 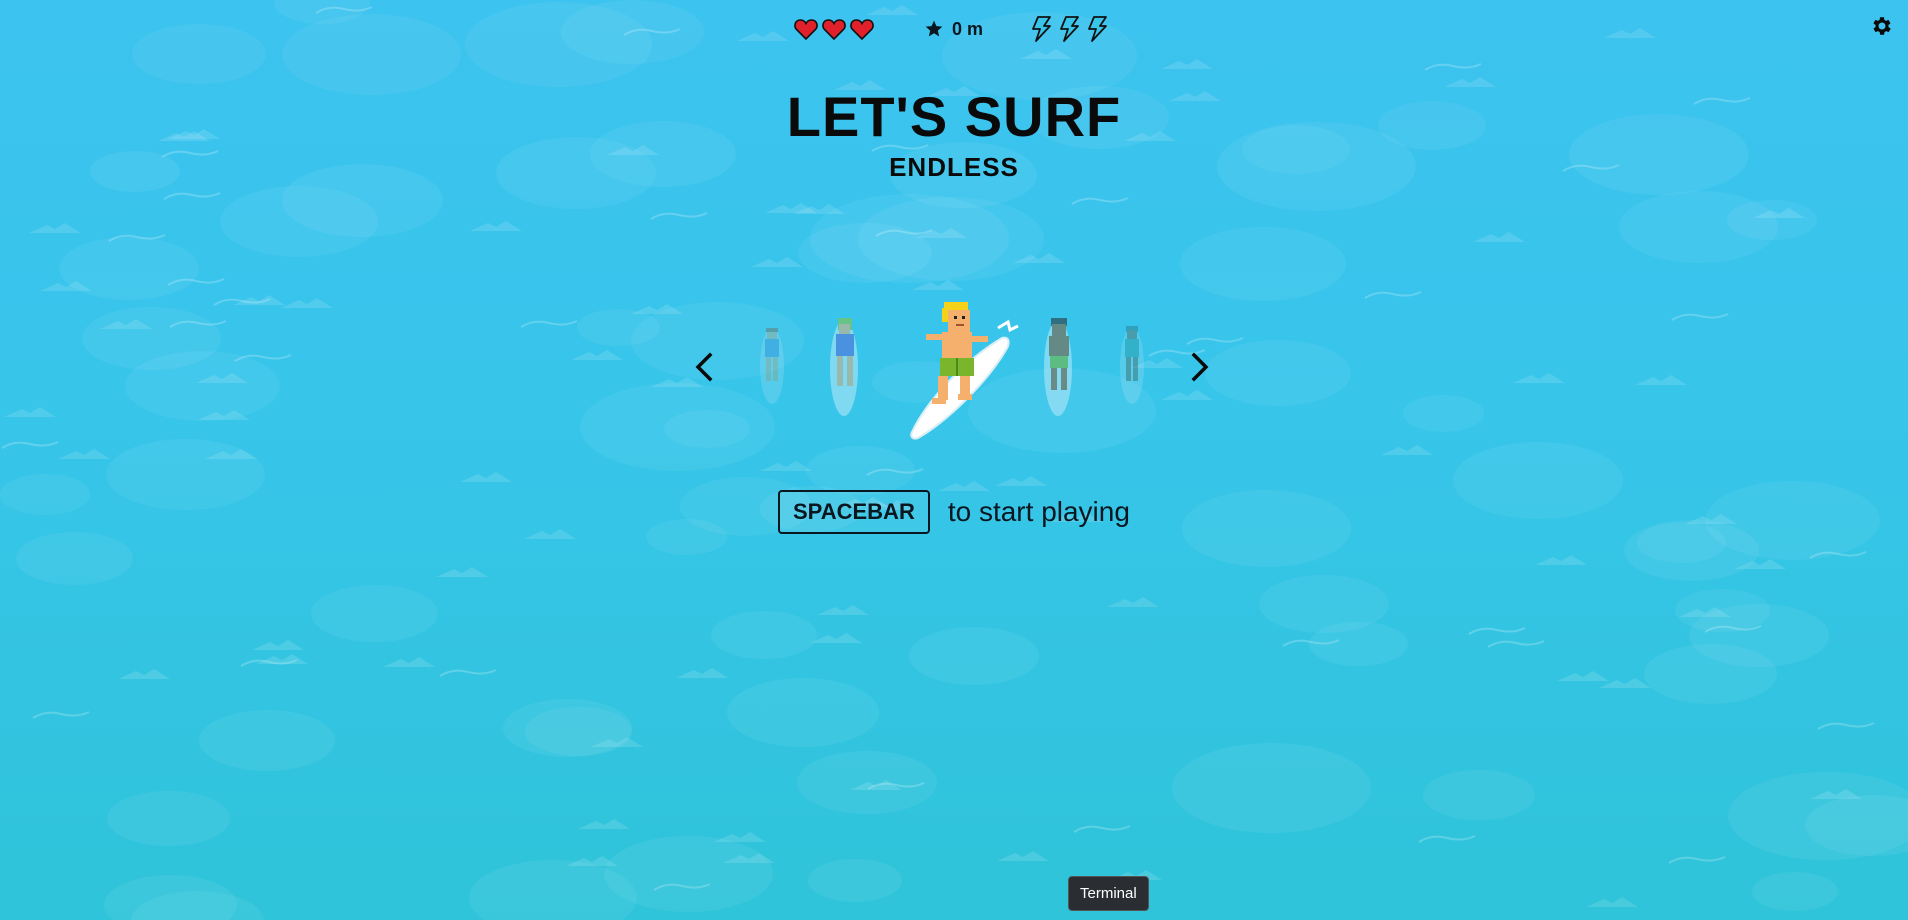 I want to click on chevron-right-icon, so click(x=1199, y=367).